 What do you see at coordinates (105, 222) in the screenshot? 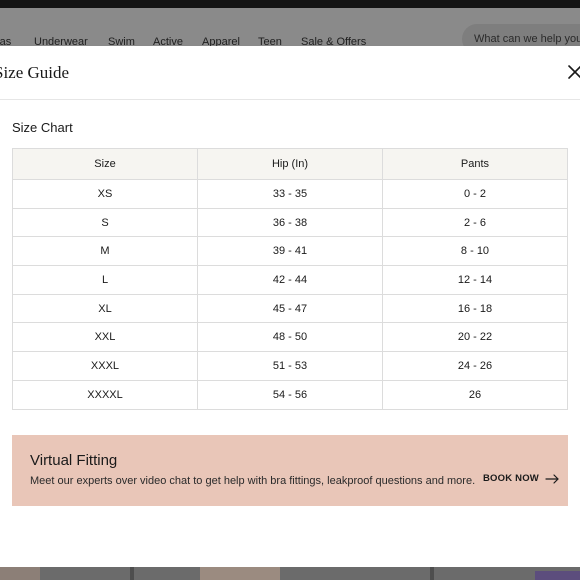
I see `size-cell: S` at bounding box center [105, 222].